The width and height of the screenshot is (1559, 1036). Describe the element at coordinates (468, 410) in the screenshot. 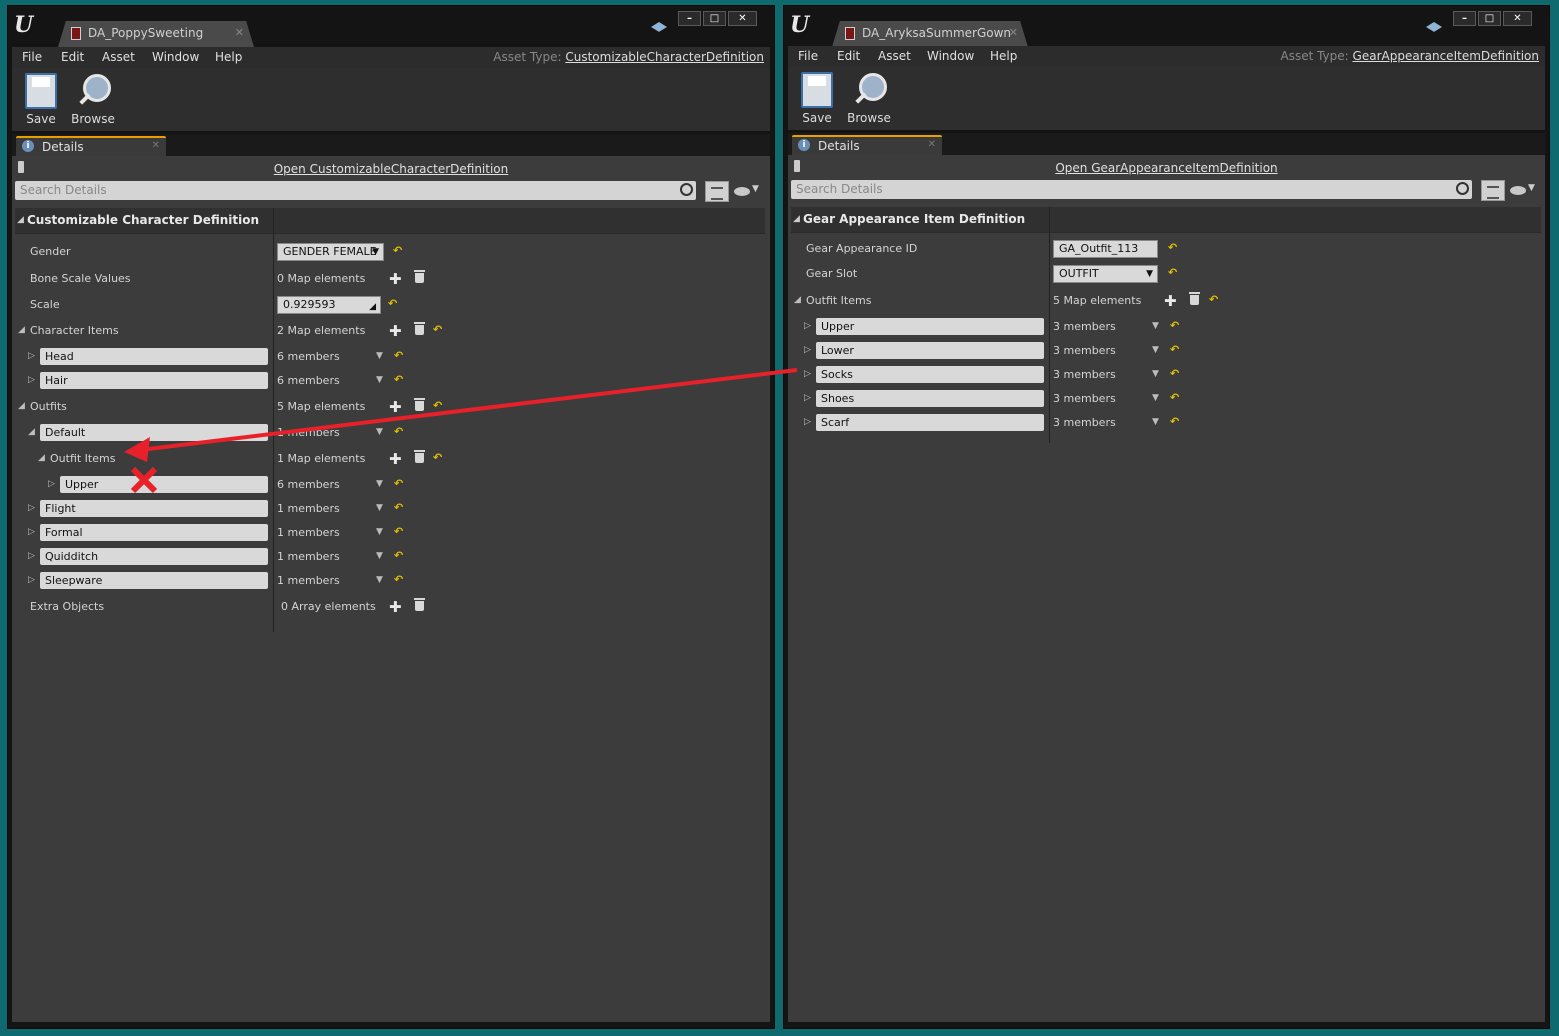

I see `annotation-arrow-line` at that location.